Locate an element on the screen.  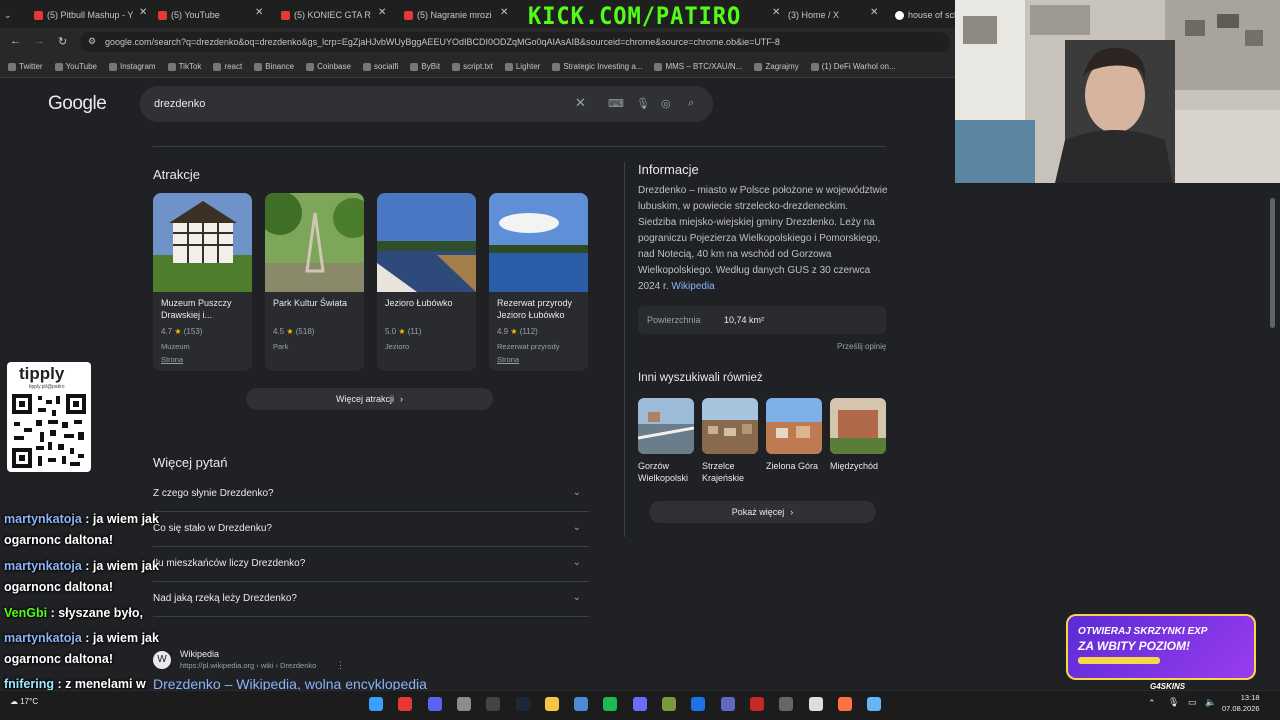
xbox-icon is located at coordinates (698, 704).